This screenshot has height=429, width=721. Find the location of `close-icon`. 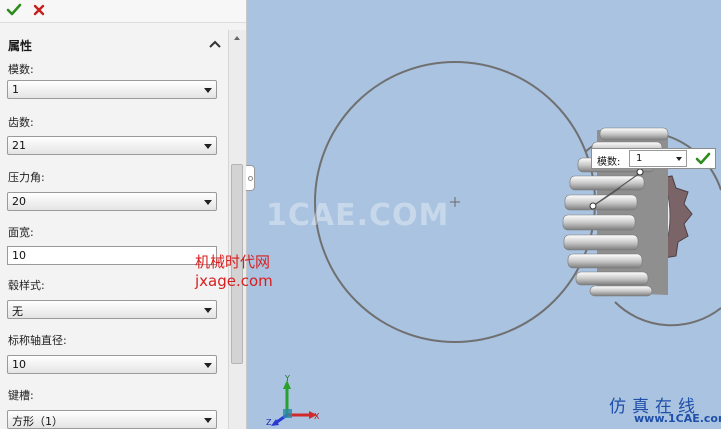

close-icon is located at coordinates (39, 10).